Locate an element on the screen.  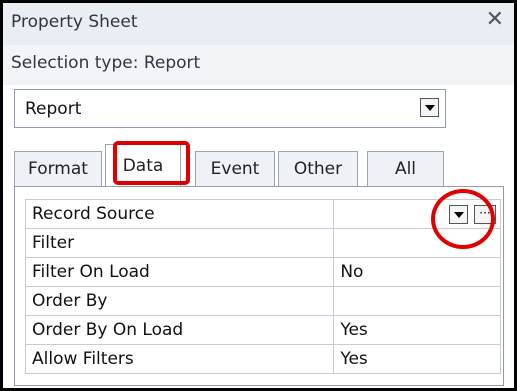
property-name: Order By is located at coordinates (179, 301).